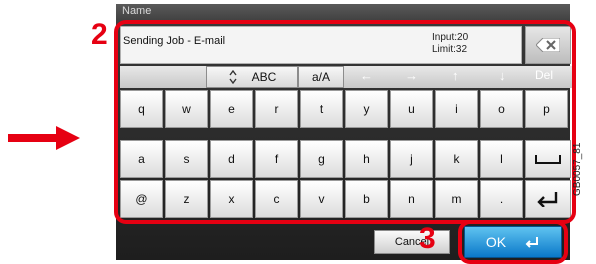 This screenshot has width=596, height=264. What do you see at coordinates (137, 11) in the screenshot?
I see `screen-title: Name` at bounding box center [137, 11].